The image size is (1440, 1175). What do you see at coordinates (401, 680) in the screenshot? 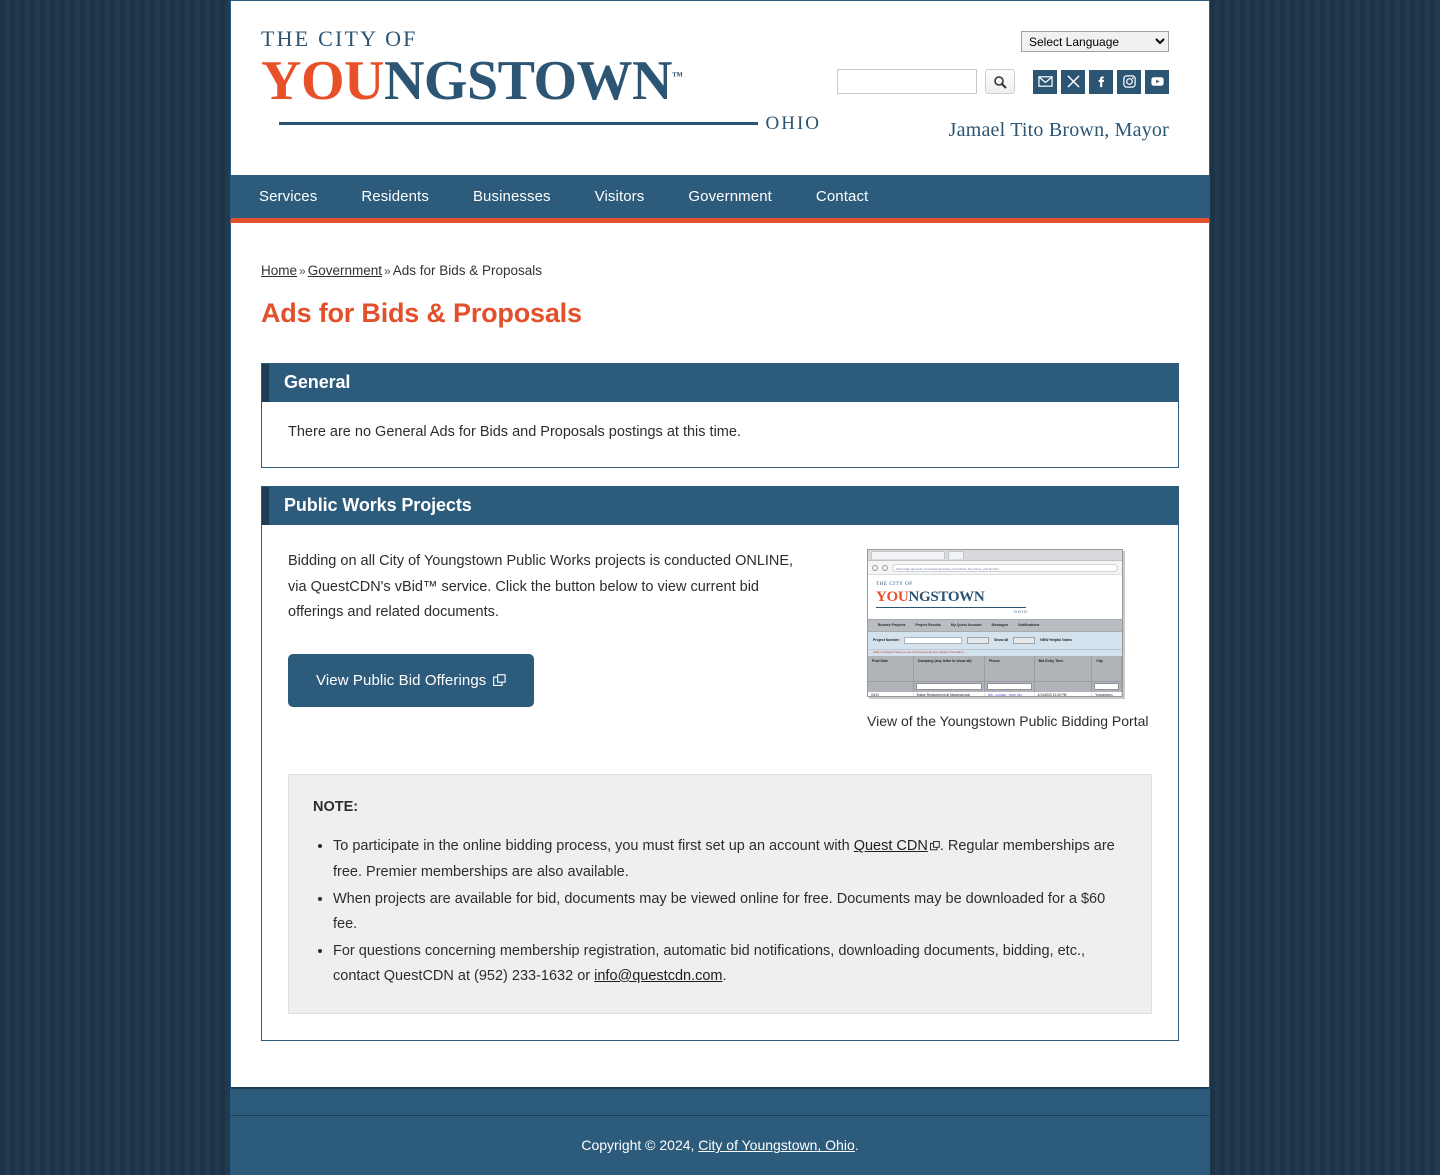
I see `view-bid-button-label: View Public Bid Offerings` at bounding box center [401, 680].